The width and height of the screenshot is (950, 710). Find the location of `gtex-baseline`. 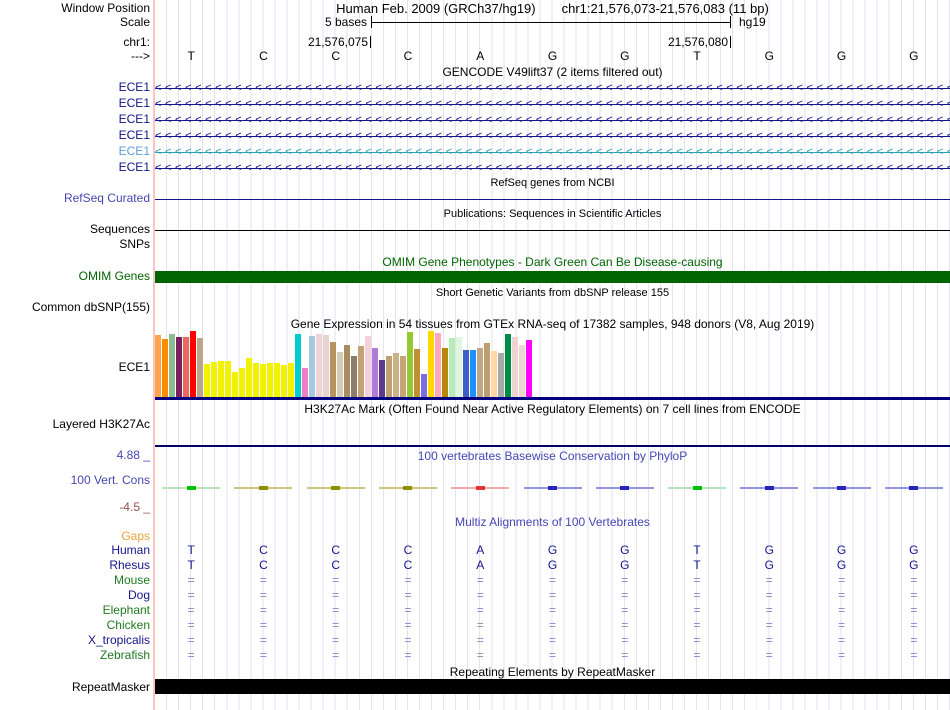

gtex-baseline is located at coordinates (552, 398).